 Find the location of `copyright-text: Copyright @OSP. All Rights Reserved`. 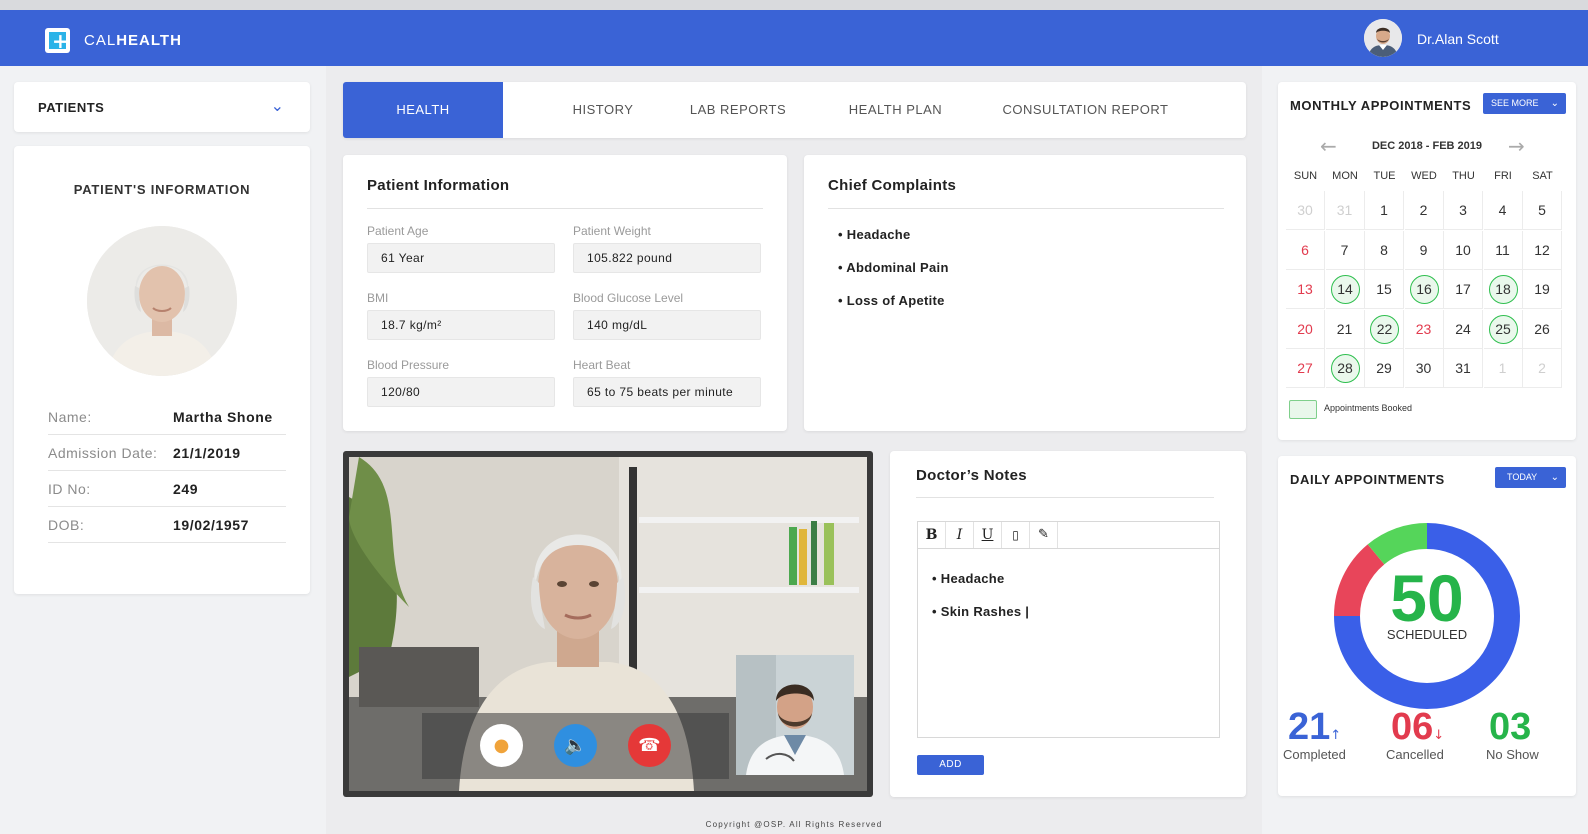

copyright-text: Copyright @OSP. All Rights Reserved is located at coordinates (794, 824).